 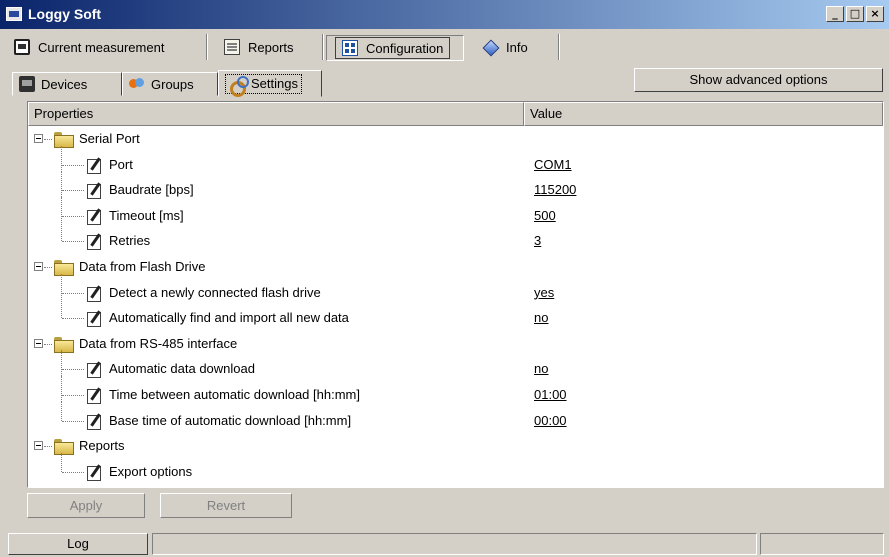 I want to click on status-panel-main, so click(x=454, y=544).